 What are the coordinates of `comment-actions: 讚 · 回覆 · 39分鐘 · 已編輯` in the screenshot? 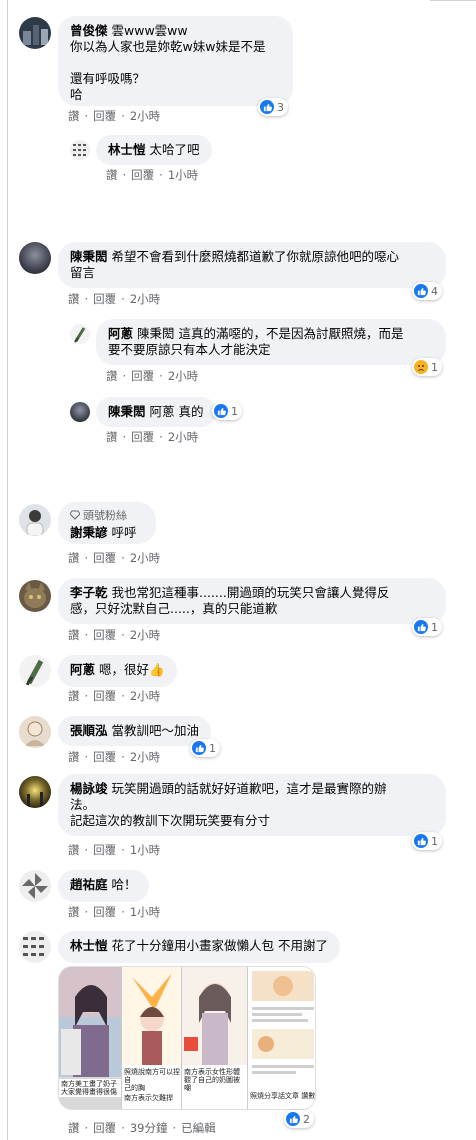 It's located at (142, 1128).